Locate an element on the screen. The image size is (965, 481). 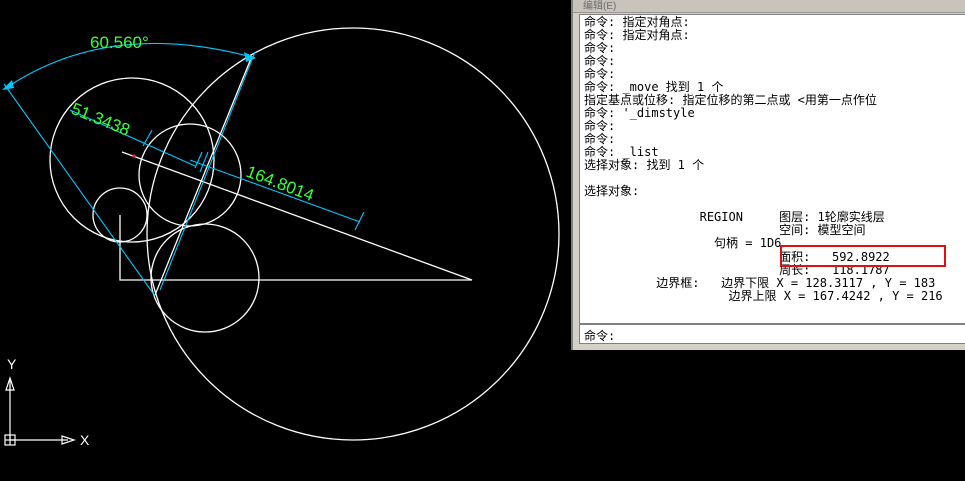
region-outline is located at coordinates (296, 216).